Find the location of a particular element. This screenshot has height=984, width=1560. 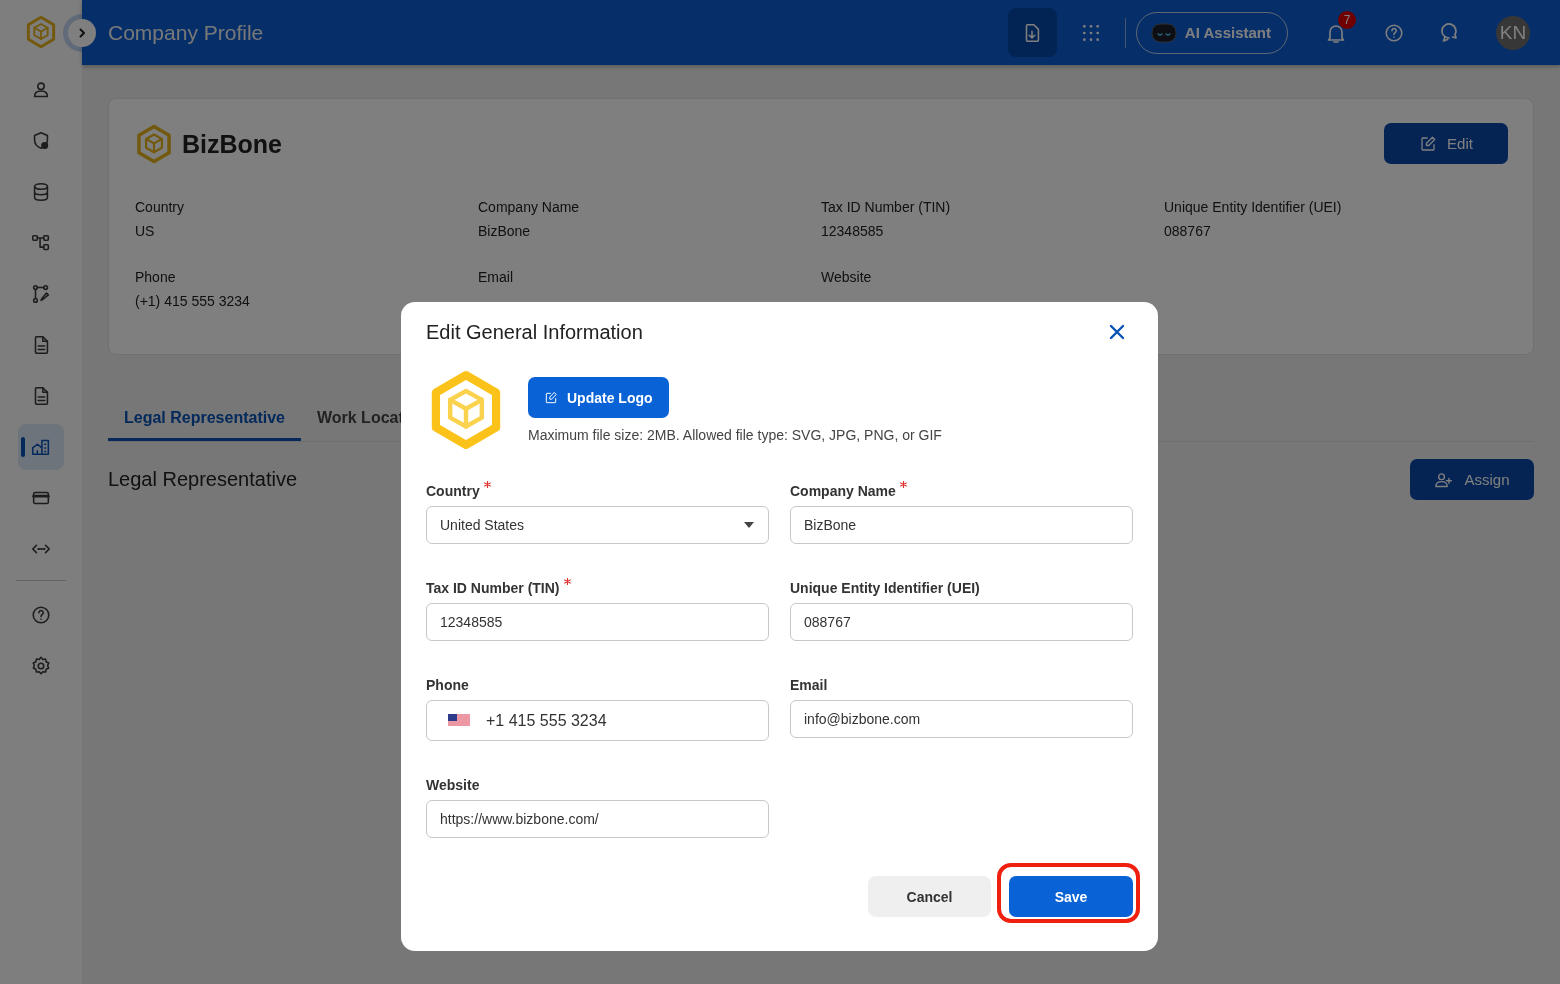

company-name: BizBone is located at coordinates (232, 144).